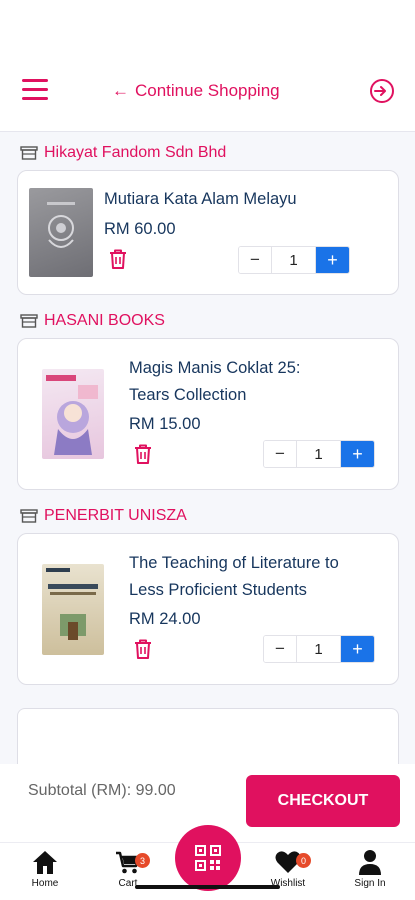  What do you see at coordinates (239, 199) in the screenshot?
I see `product-title: Mutiara Kata Alam Melayu` at bounding box center [239, 199].